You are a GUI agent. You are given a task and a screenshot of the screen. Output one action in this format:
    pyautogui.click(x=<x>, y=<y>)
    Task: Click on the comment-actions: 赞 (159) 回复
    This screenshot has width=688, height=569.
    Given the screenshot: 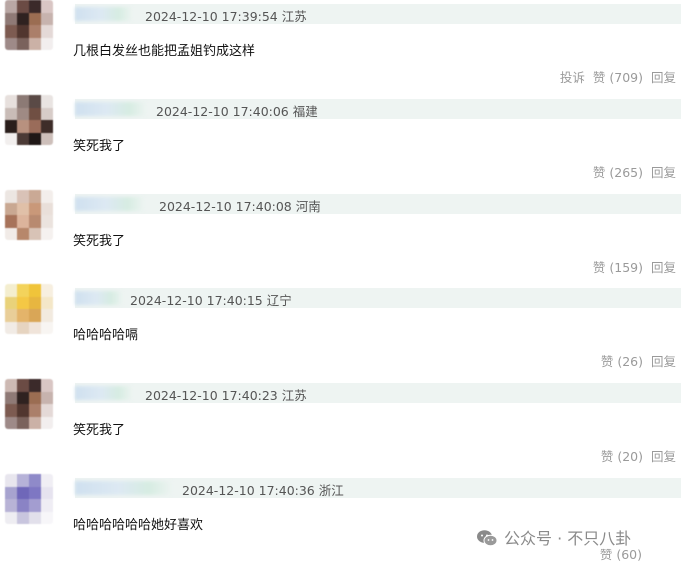 What is the action you would take?
    pyautogui.click(x=630, y=266)
    